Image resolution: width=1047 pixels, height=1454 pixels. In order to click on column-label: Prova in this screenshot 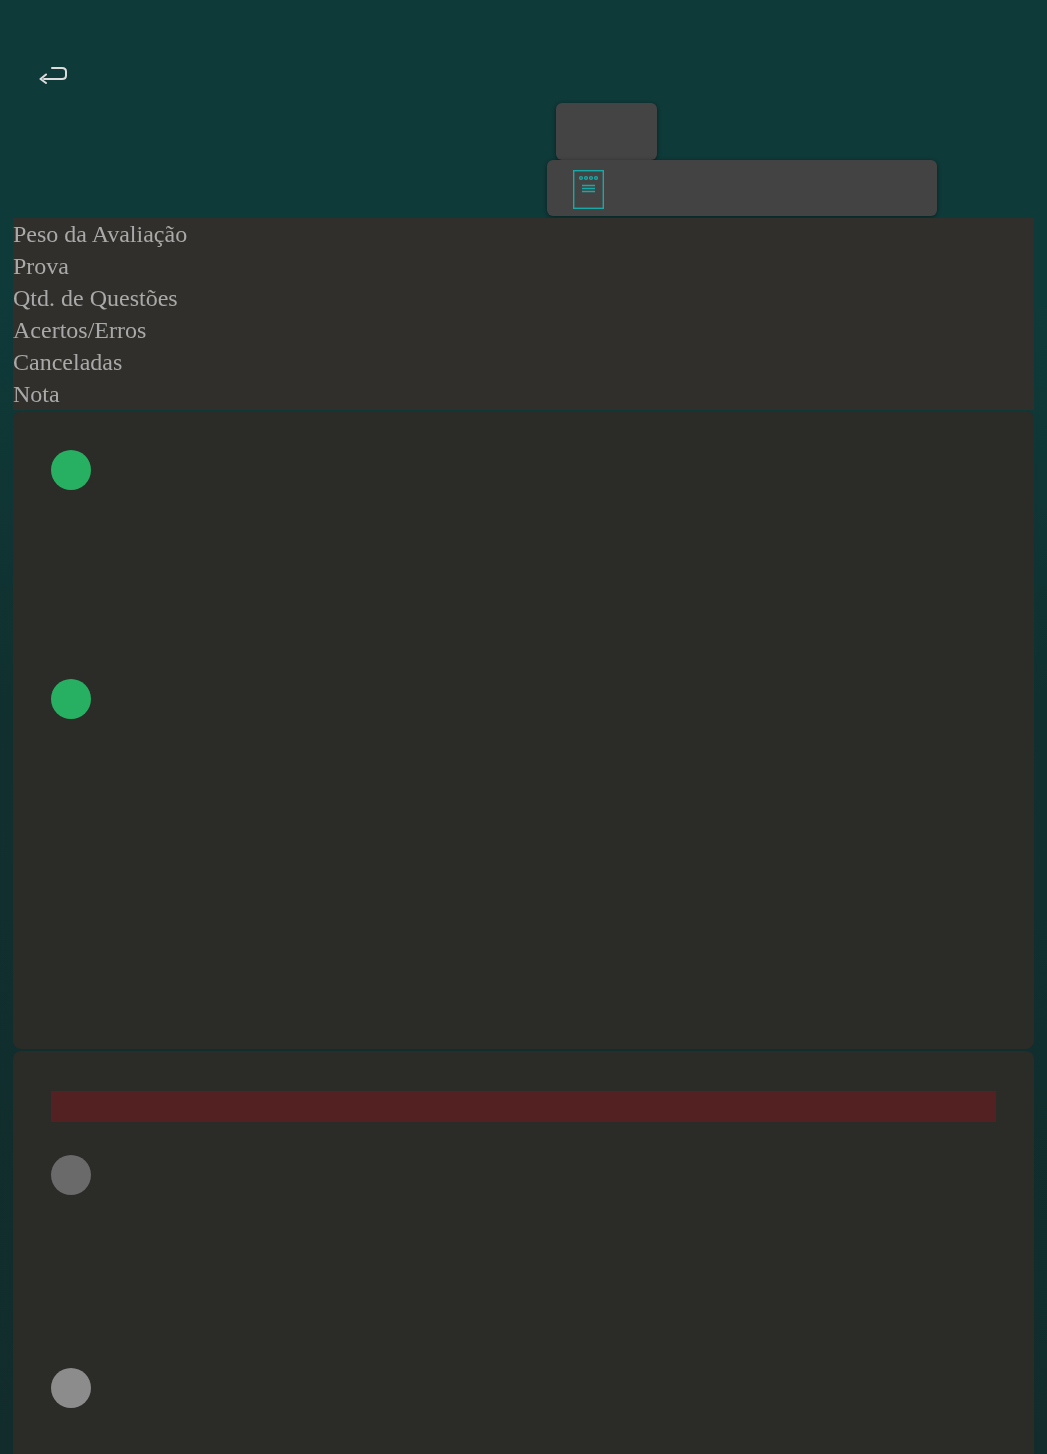, I will do `click(41, 266)`.